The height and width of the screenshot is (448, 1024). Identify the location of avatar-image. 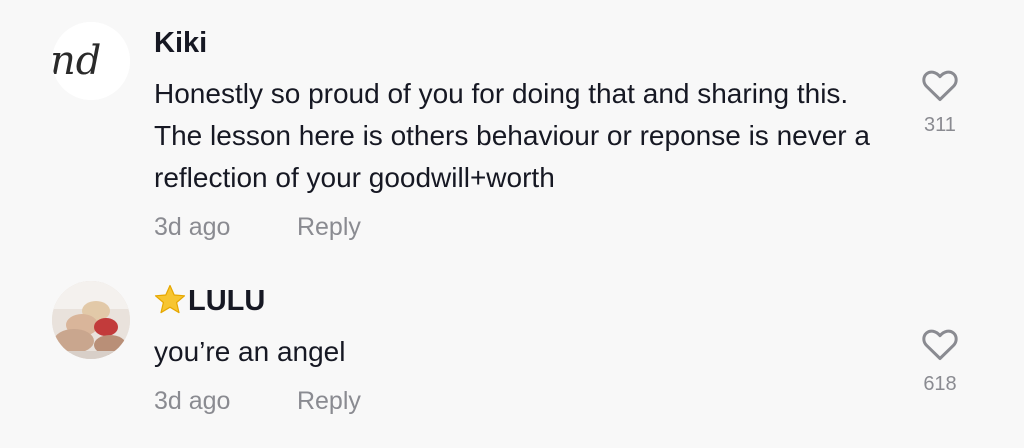
(91, 320).